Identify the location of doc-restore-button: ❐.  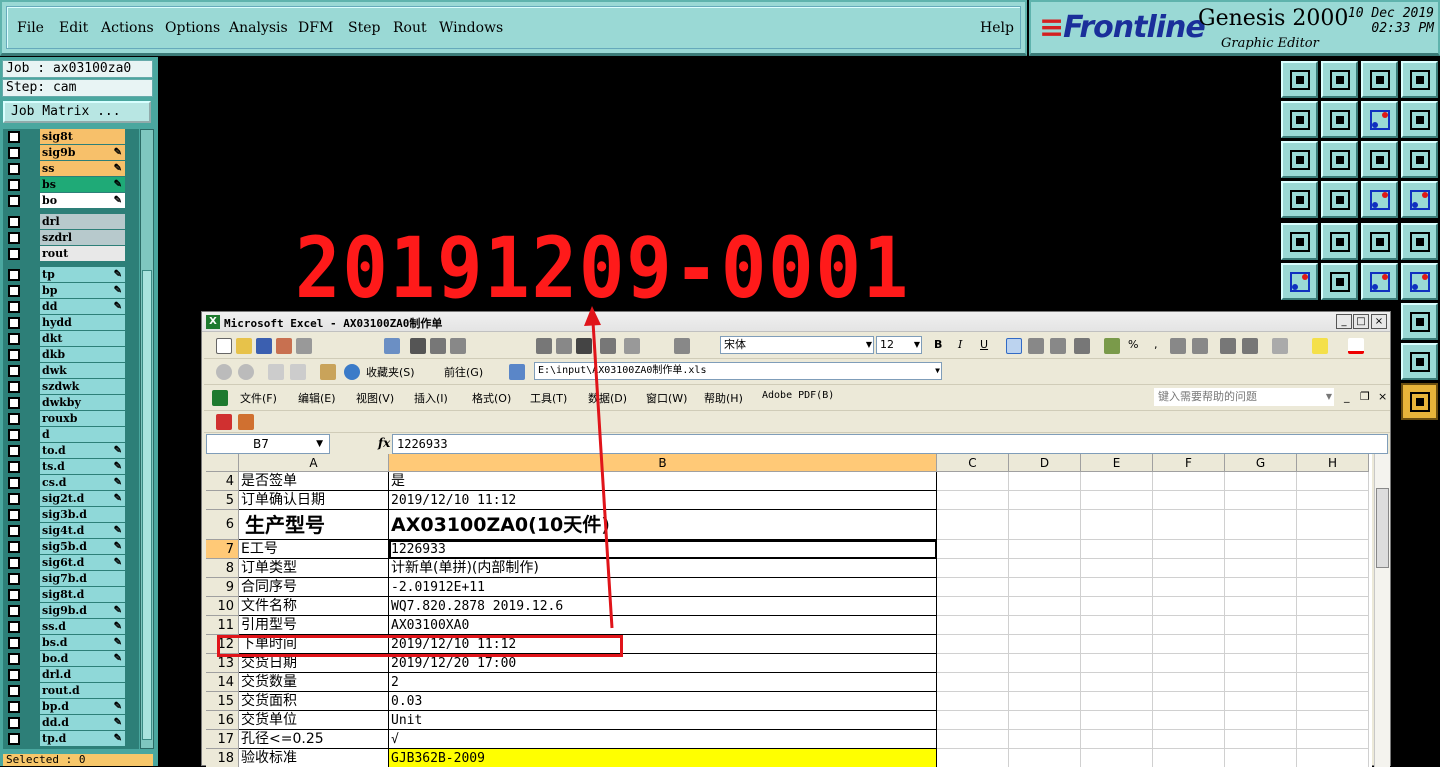
(1365, 396).